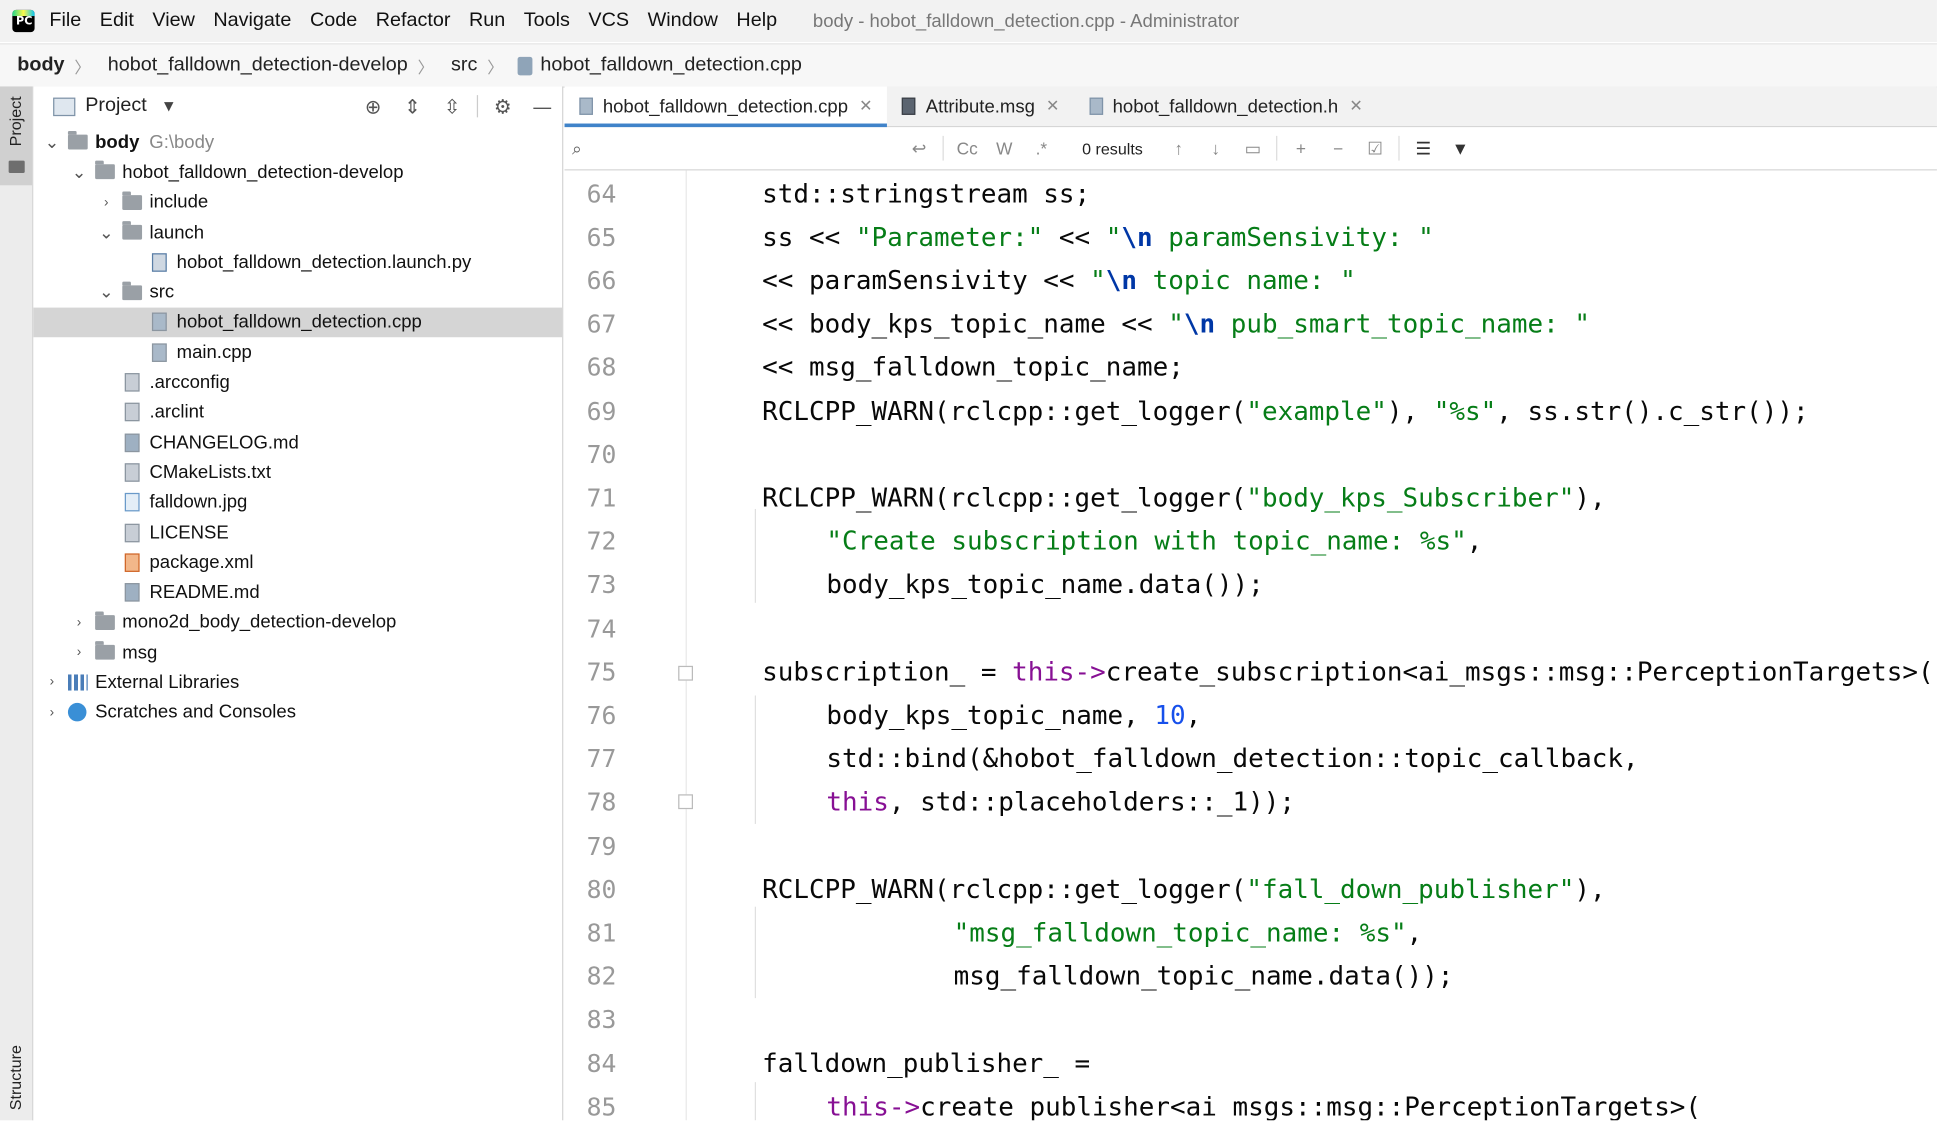  I want to click on tree-item: ⌄ launch, so click(297, 232).